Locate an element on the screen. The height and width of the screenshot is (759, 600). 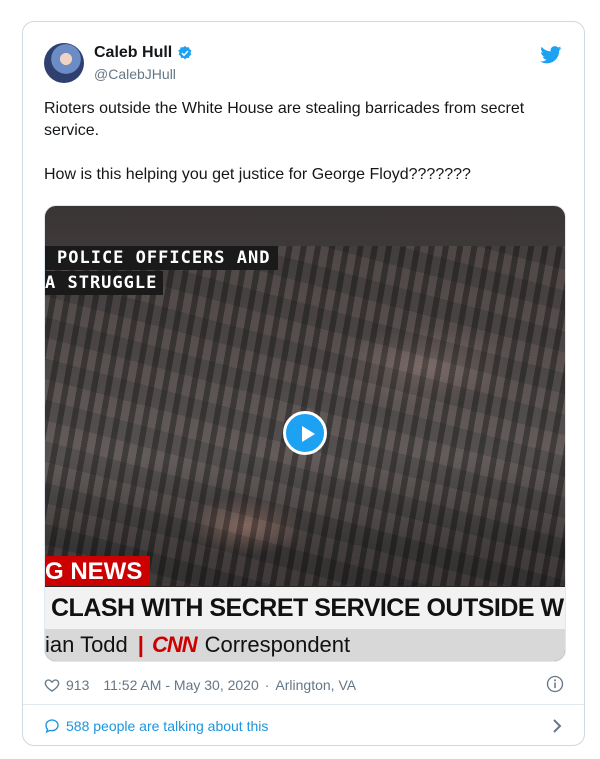
heart-icon is located at coordinates (52, 685).